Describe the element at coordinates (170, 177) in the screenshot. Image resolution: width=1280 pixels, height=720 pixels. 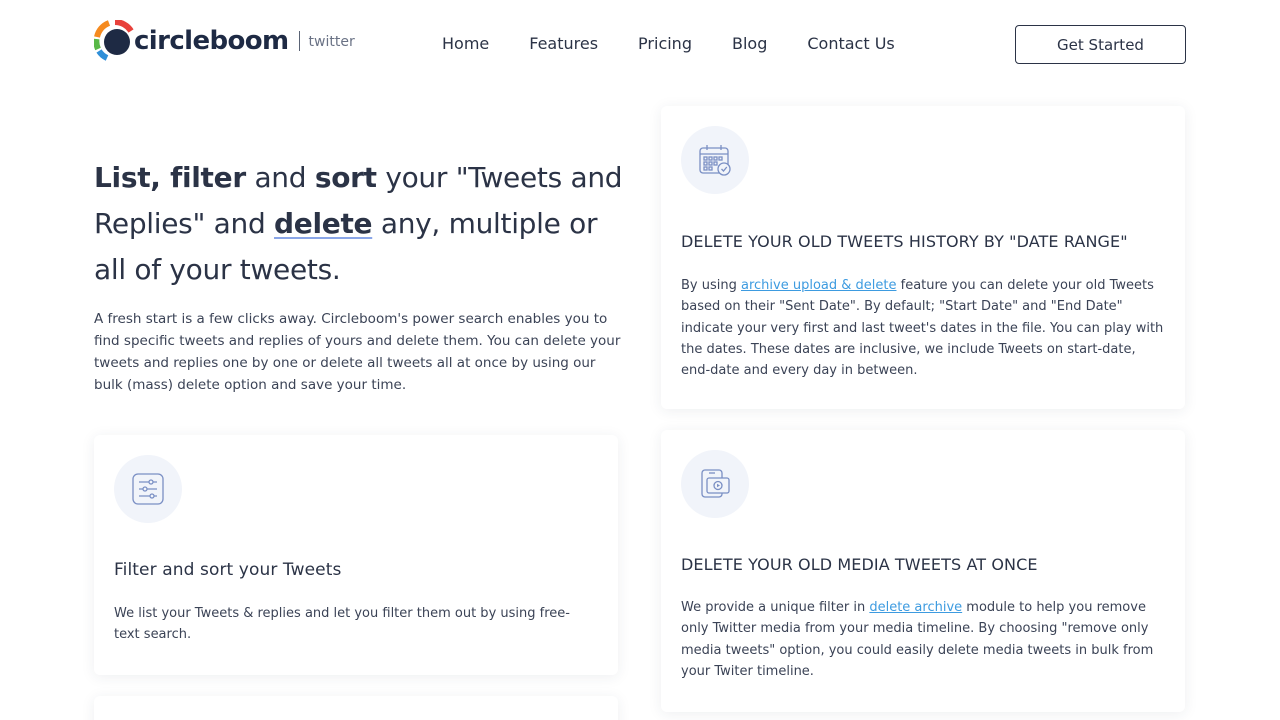
I see `hero-title-part: List, filter` at that location.